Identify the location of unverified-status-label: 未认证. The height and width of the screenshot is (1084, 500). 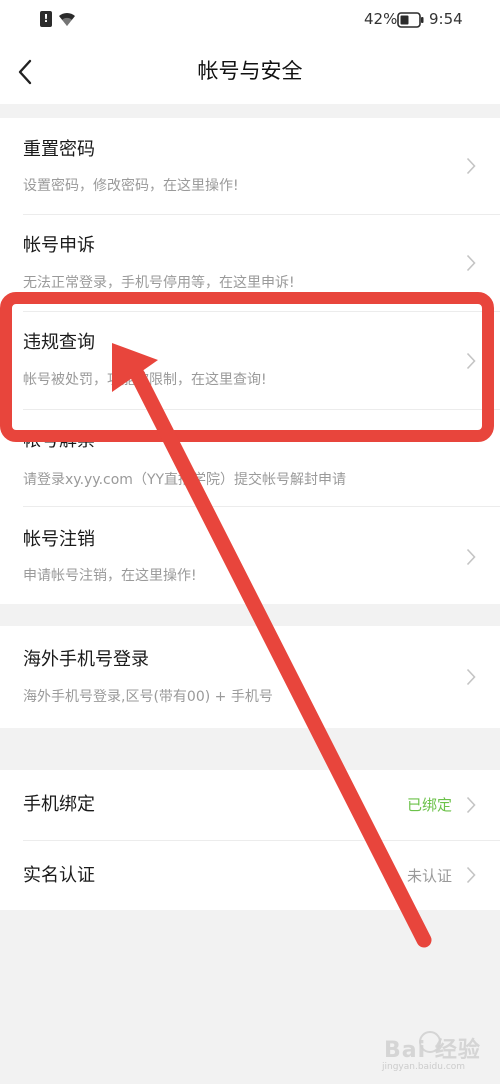
(429, 876).